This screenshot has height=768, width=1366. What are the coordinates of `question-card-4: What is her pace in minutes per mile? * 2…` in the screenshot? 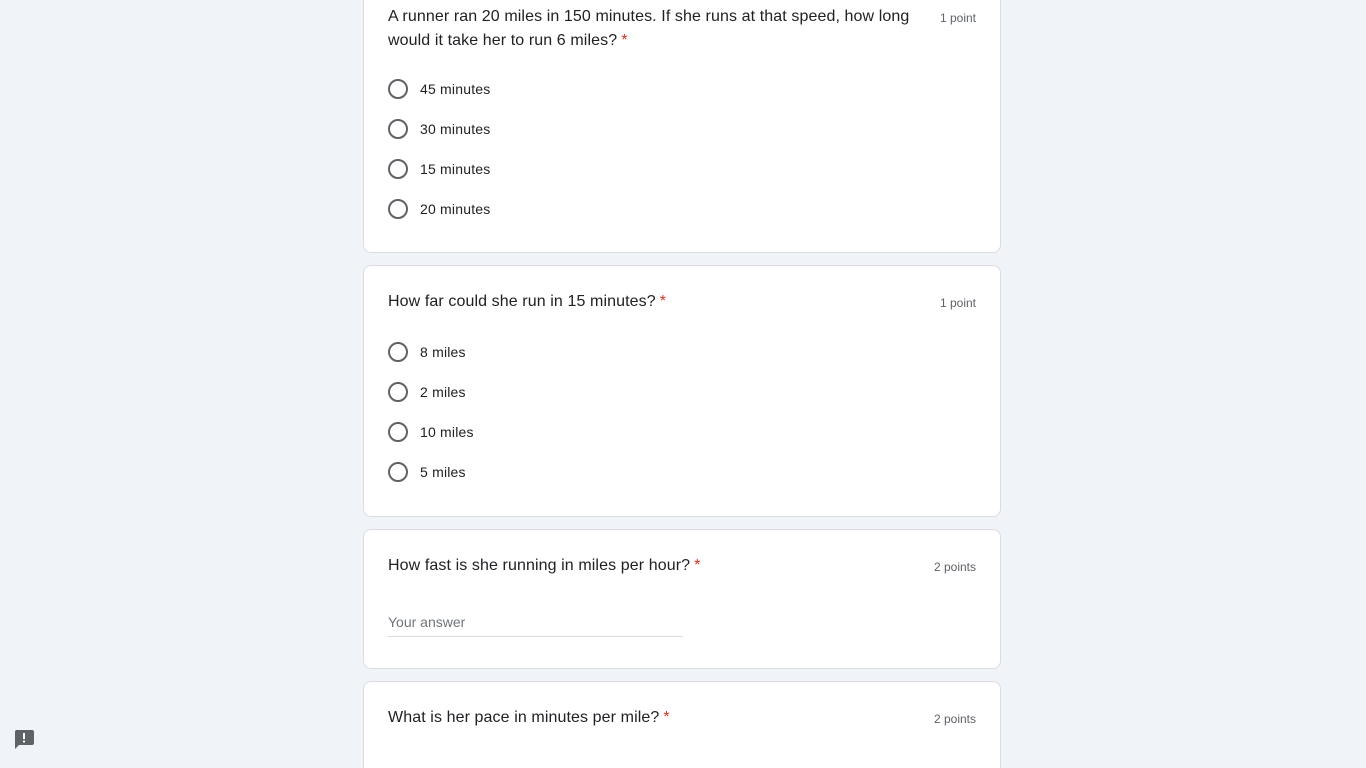 It's located at (682, 724).